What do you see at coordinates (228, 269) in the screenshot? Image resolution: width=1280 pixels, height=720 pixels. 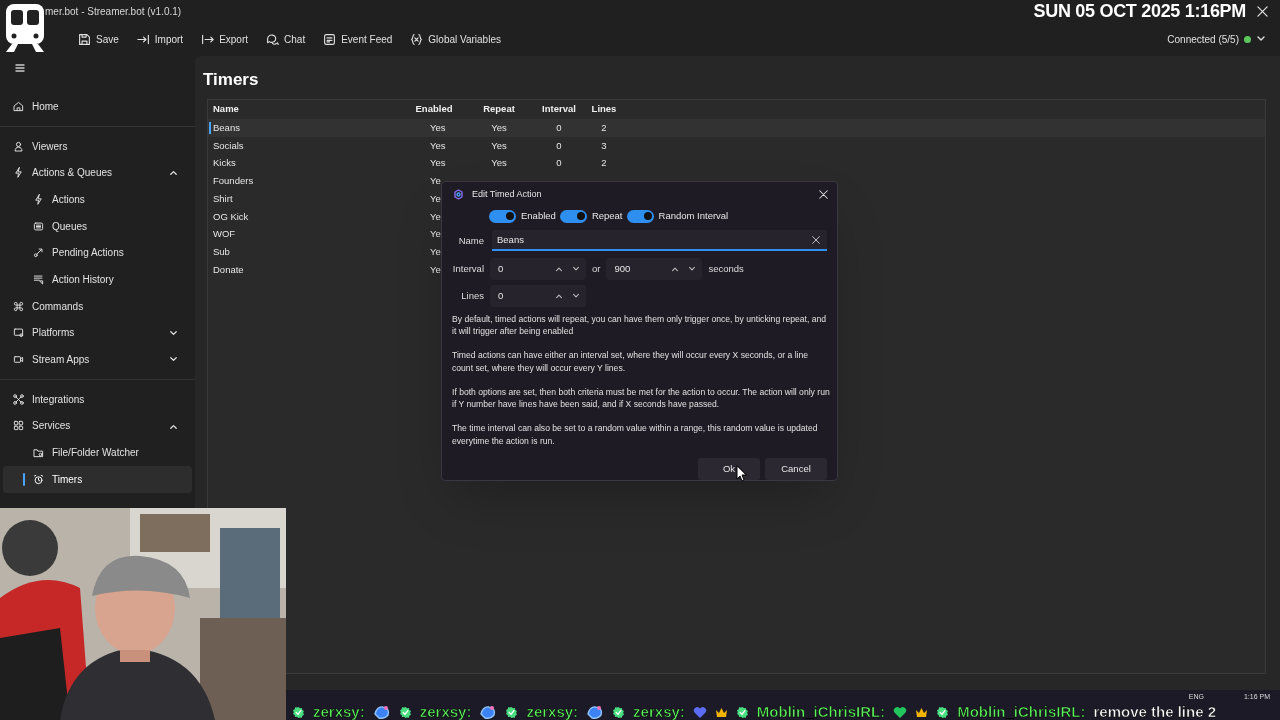 I see `table-cell: Donate` at bounding box center [228, 269].